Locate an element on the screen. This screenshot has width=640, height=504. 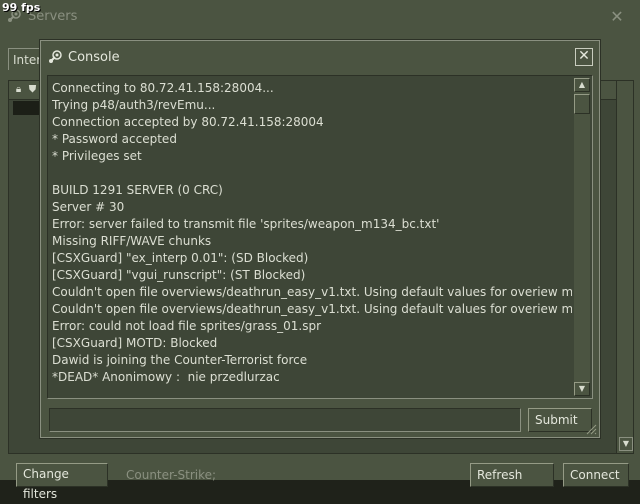
console-line: * Password accepted is located at coordinates (114, 139).